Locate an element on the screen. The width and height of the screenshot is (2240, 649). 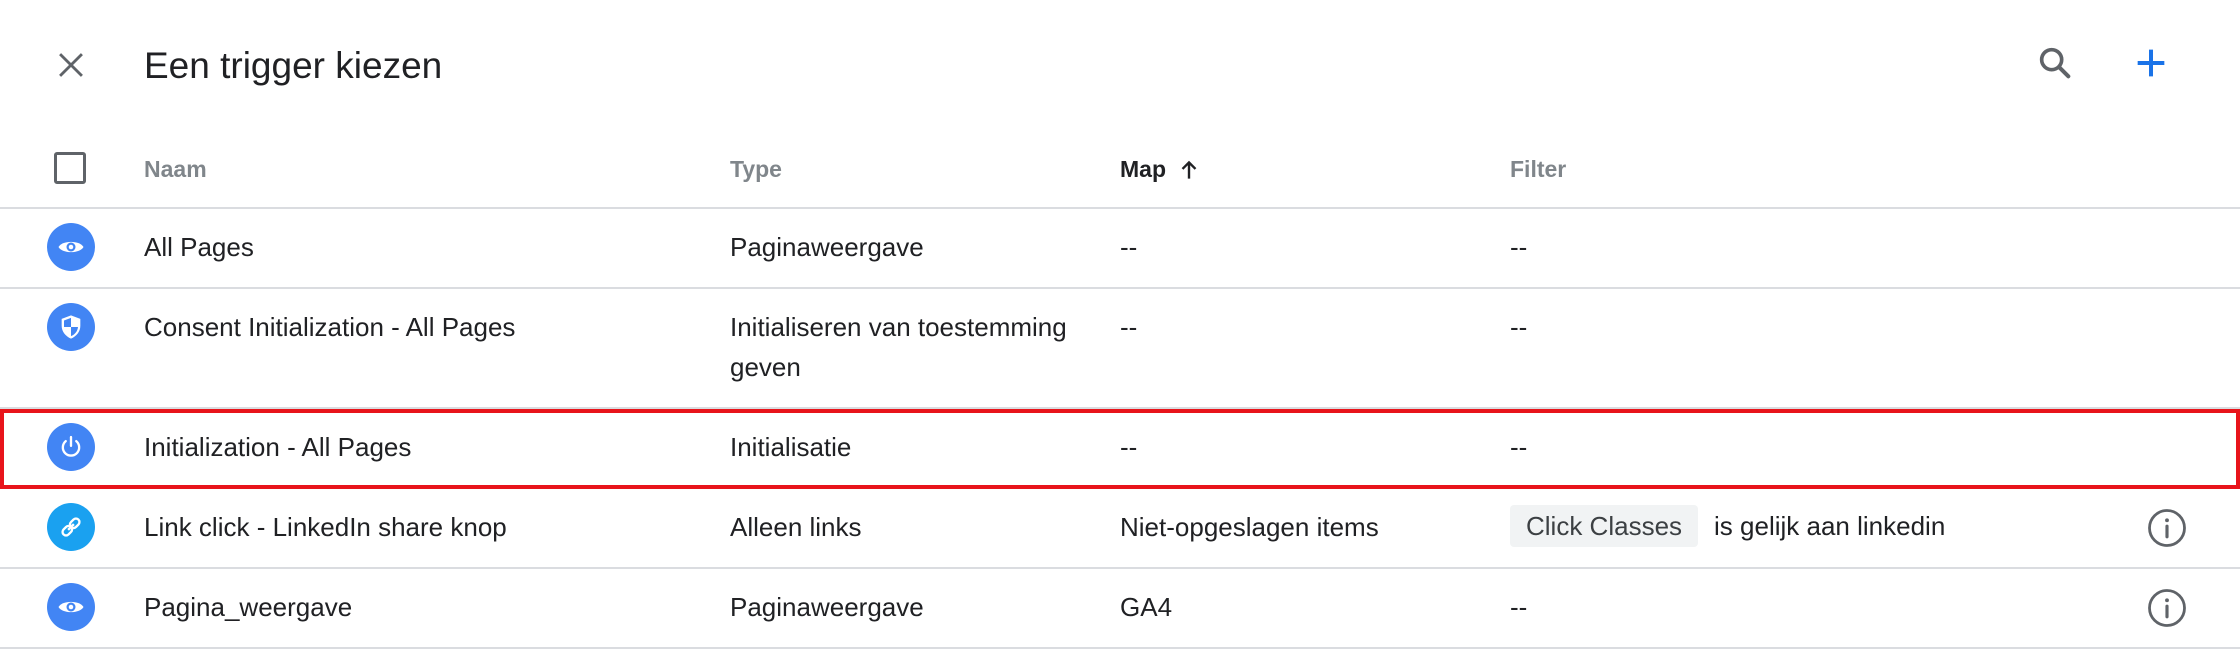
trigger-name: Link click - LinkedIn share knop is located at coordinates (424, 518).